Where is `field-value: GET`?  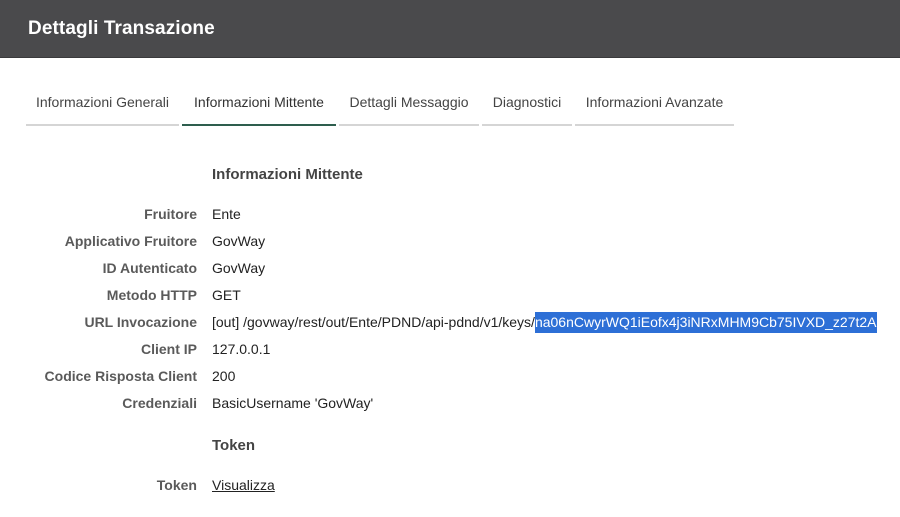
field-value: GET is located at coordinates (226, 295).